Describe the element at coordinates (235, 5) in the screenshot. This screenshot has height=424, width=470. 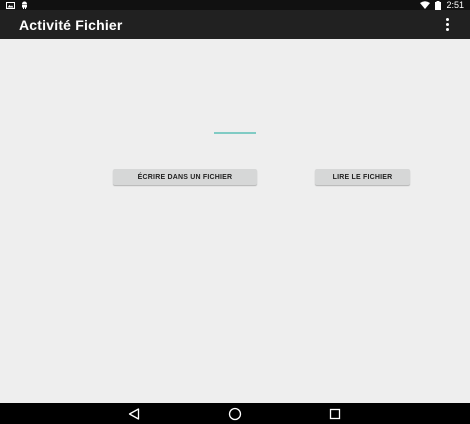
I see `status-bar: 2:51` at that location.